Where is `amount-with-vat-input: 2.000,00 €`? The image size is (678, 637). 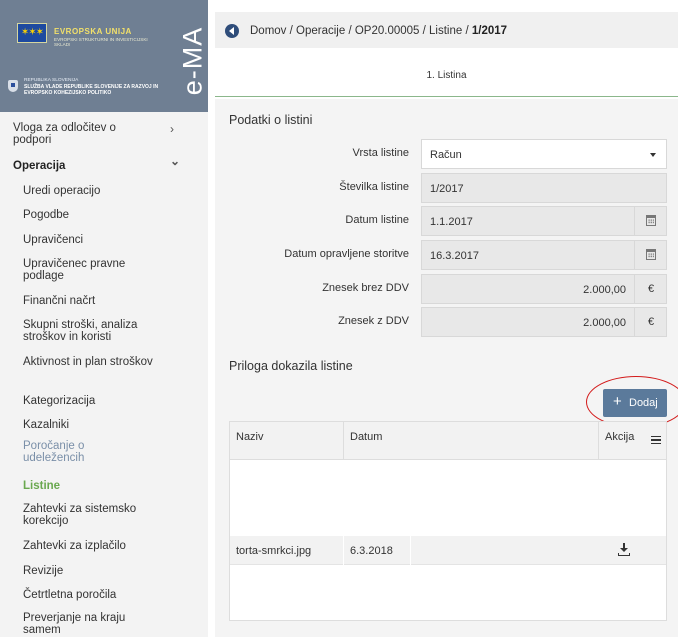
amount-with-vat-input: 2.000,00 € is located at coordinates (544, 322).